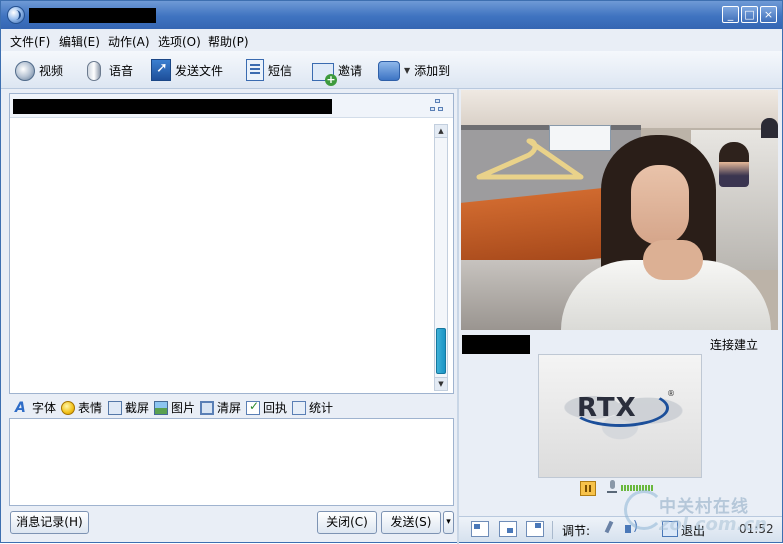 The image size is (783, 544). I want to click on stats-button: 统计, so click(312, 407).